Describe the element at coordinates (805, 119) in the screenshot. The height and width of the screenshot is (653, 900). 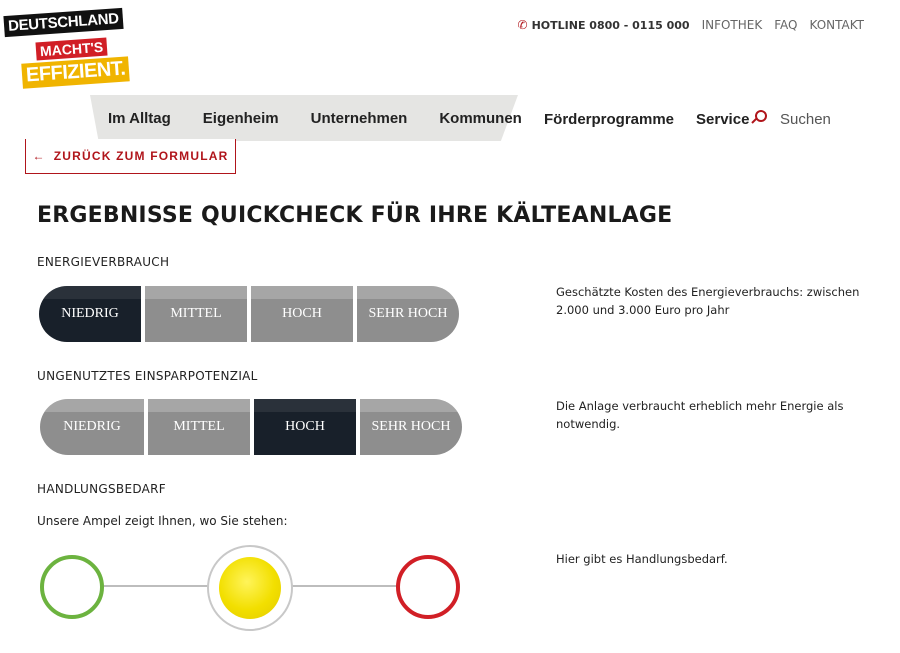
I see `search-label: Suchen` at that location.